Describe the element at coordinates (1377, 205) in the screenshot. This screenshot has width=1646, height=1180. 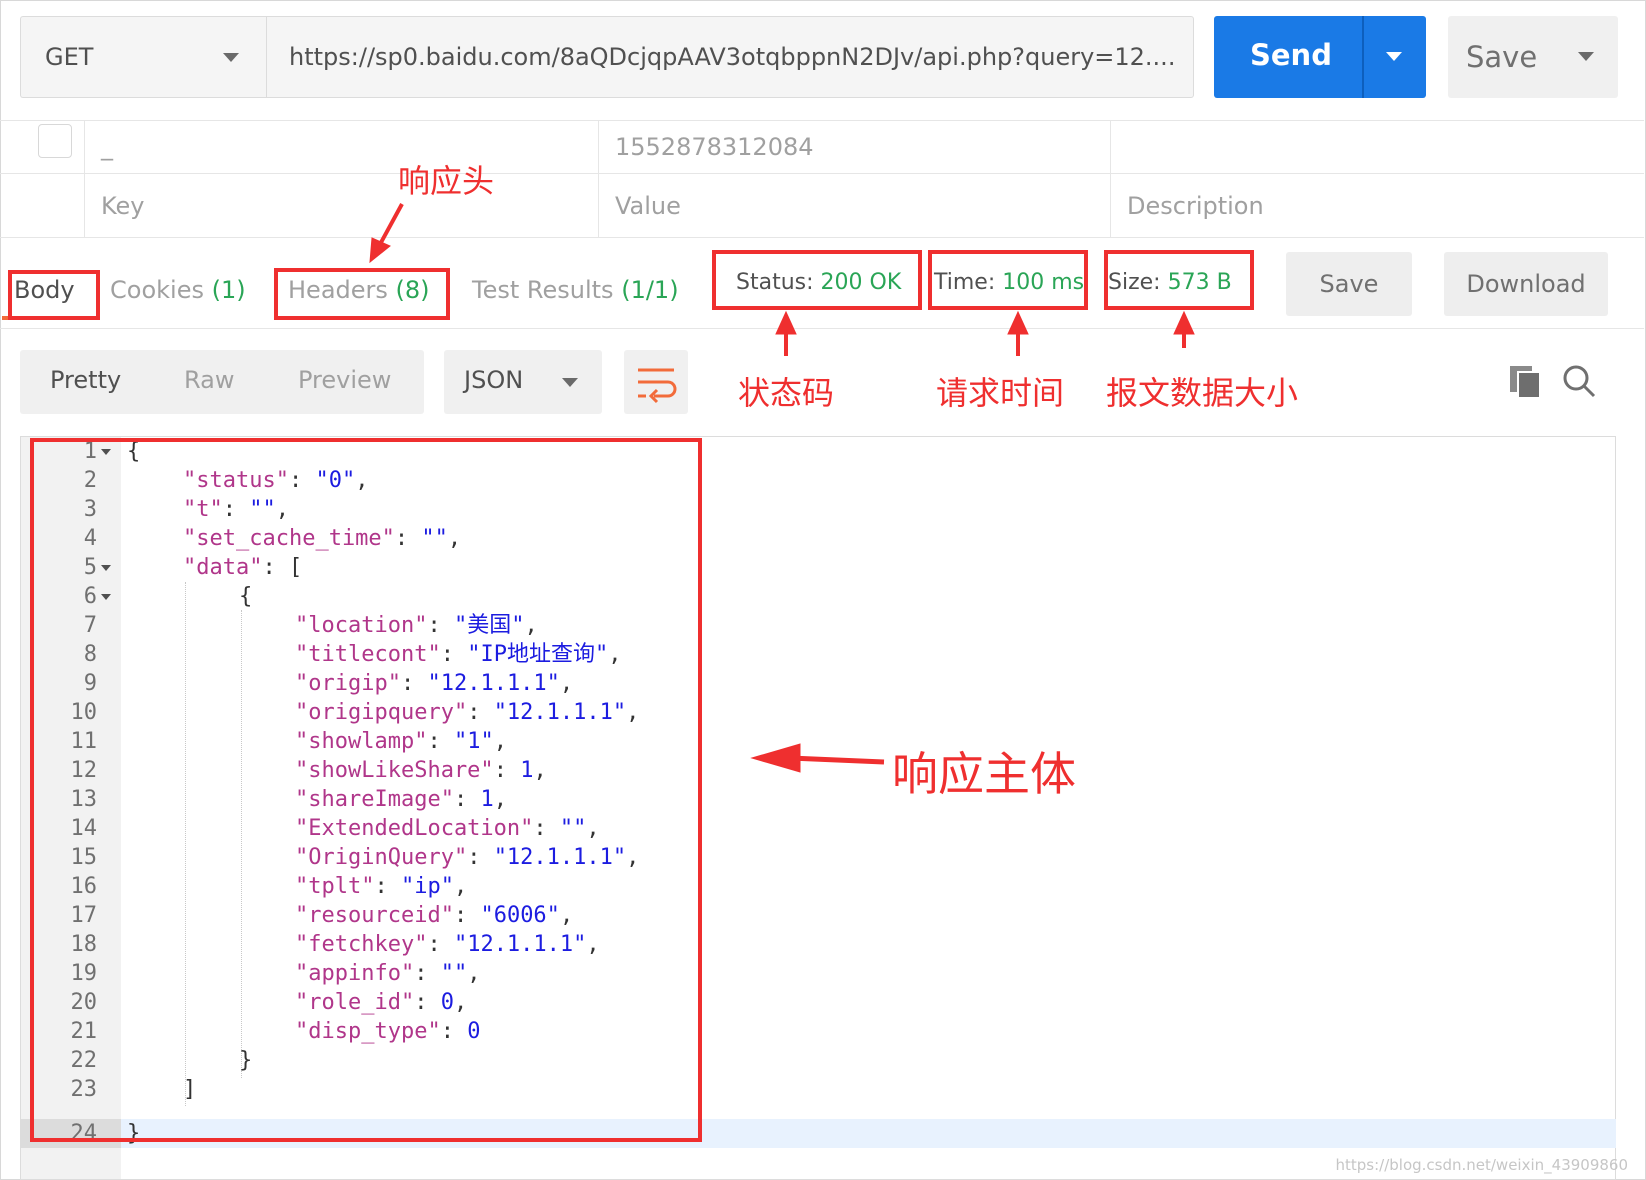
I see `param-description-placeholder-cell: Description` at that location.